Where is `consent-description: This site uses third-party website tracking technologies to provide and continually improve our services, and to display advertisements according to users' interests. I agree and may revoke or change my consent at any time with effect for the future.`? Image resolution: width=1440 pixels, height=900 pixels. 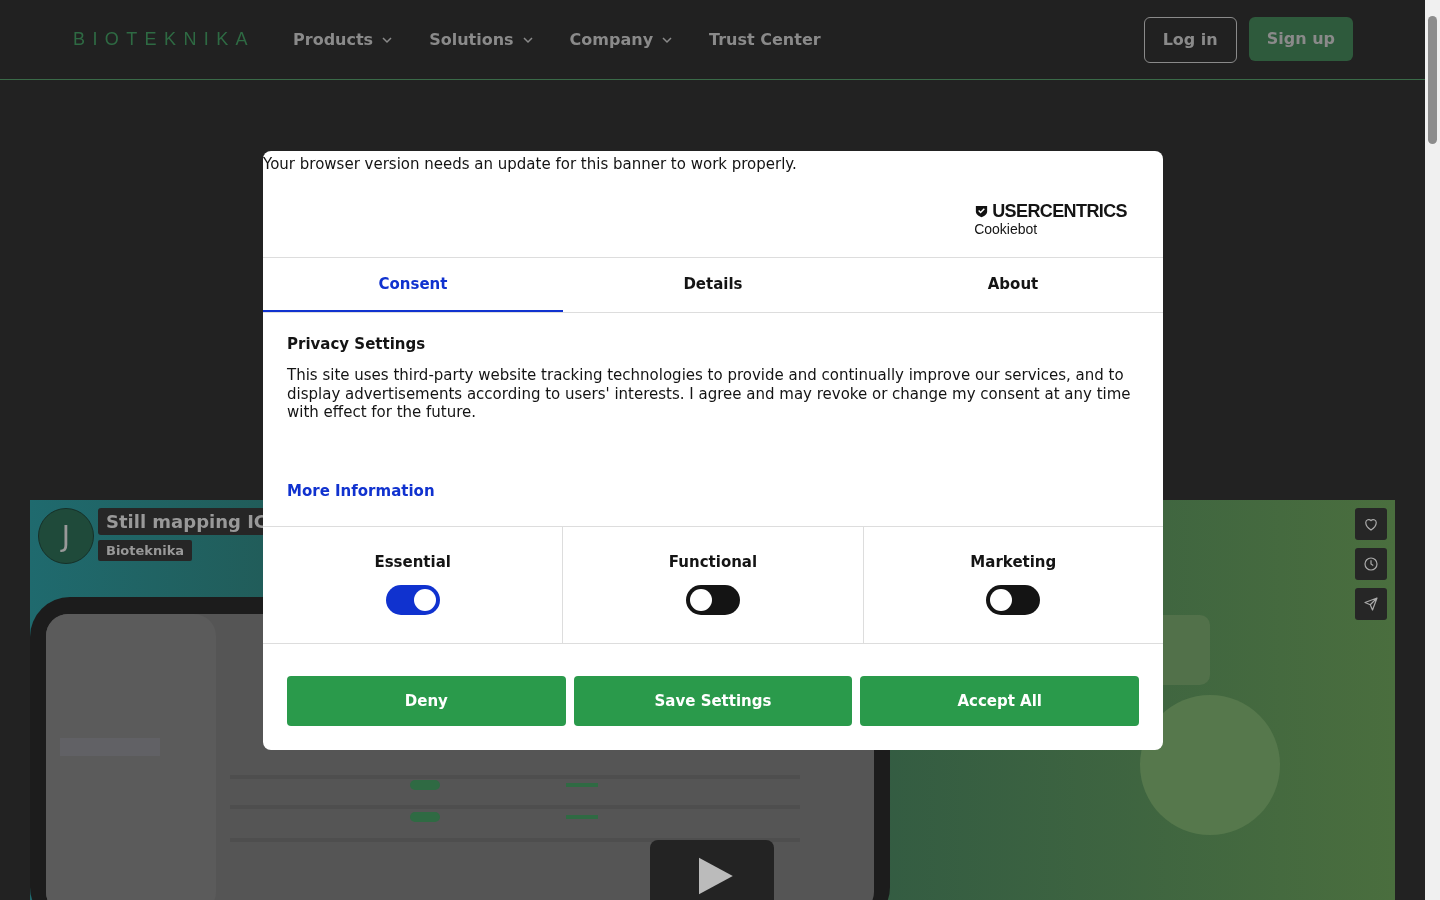
consent-description: This site uses third-party website tracking technologies to provide and continually improve our services, and to display advertisements according to users' interests. I agree and may revoke or change my consent at any time with effect for the future. is located at coordinates (709, 394).